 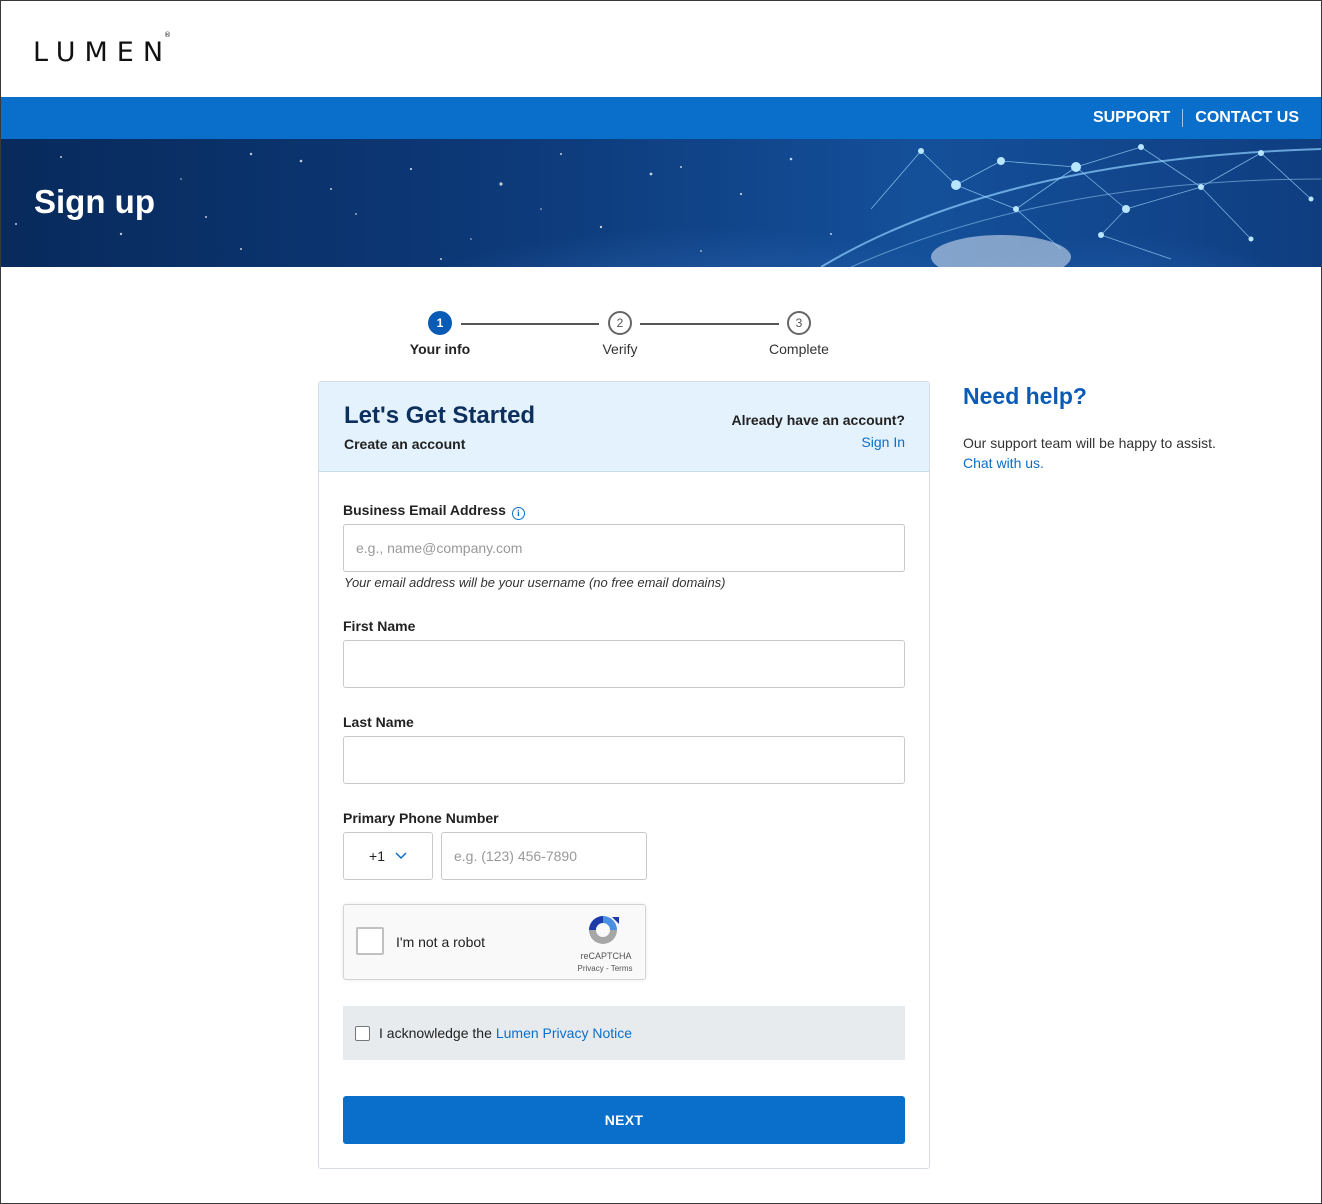 I want to click on have-account-text: Already have an account?, so click(x=818, y=420).